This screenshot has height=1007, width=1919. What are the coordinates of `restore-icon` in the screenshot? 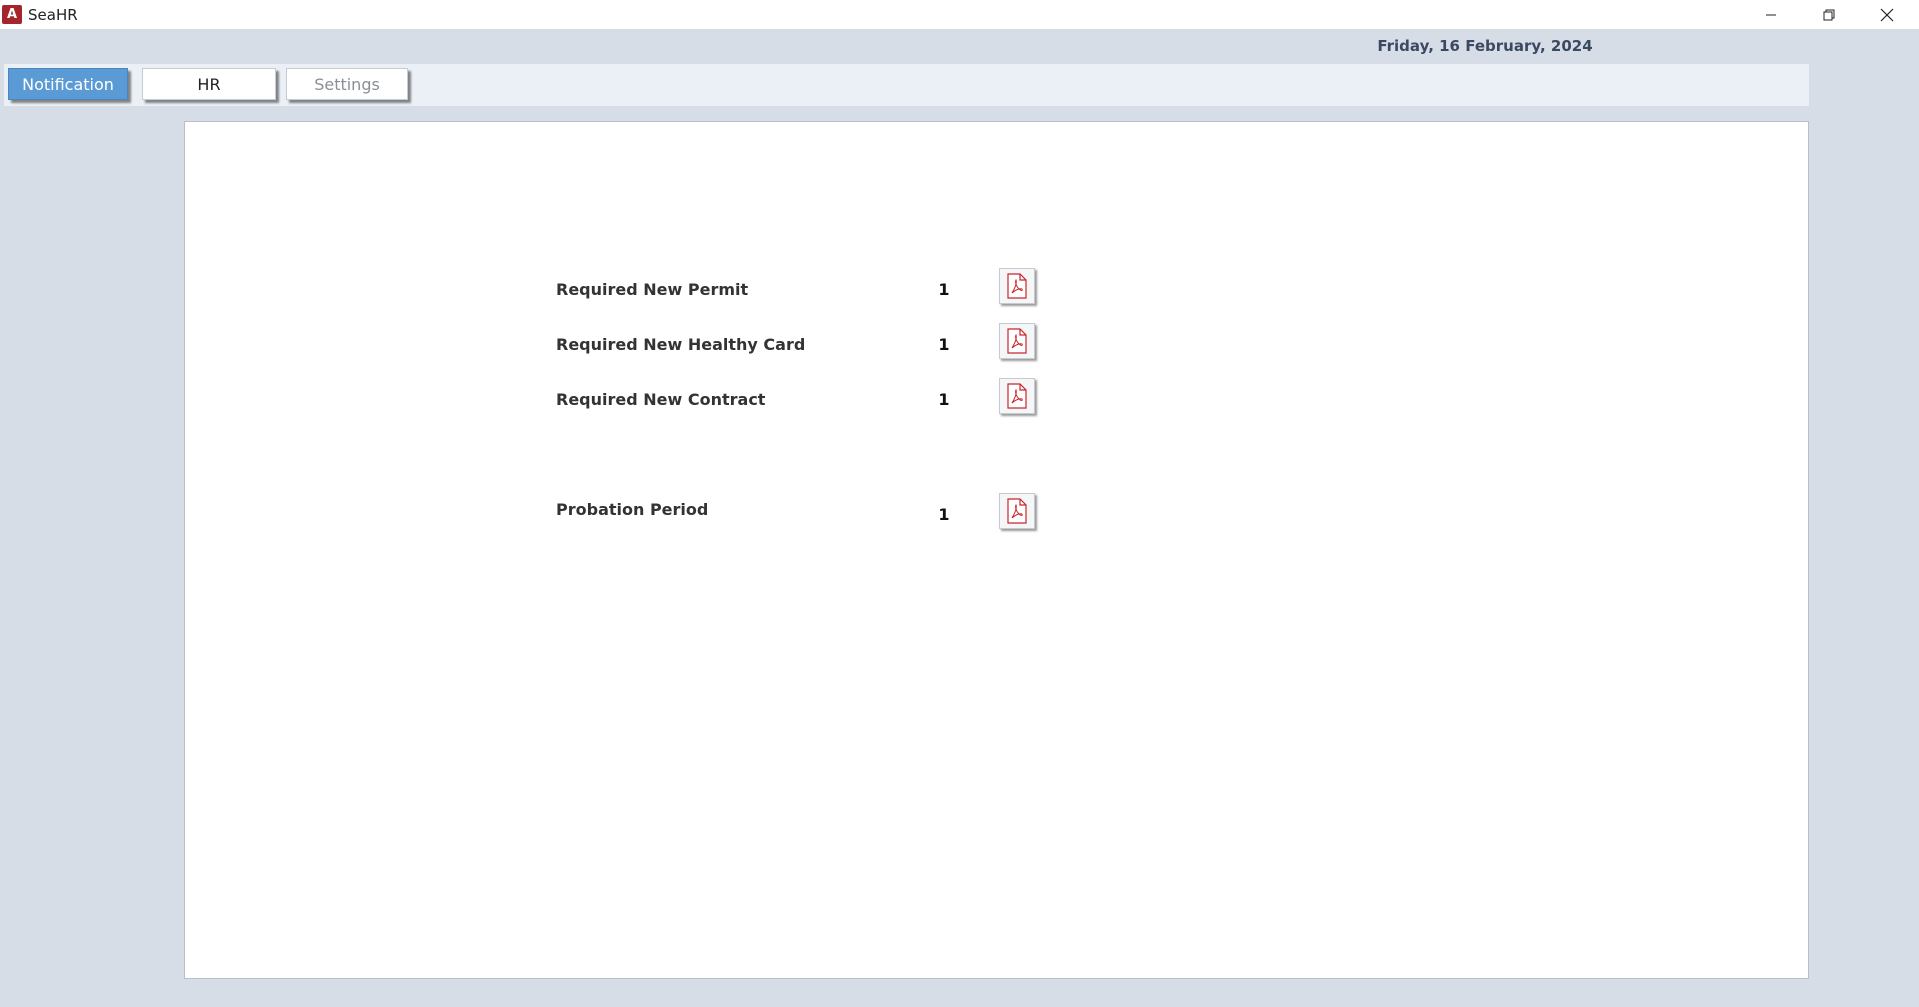 It's located at (1829, 14).